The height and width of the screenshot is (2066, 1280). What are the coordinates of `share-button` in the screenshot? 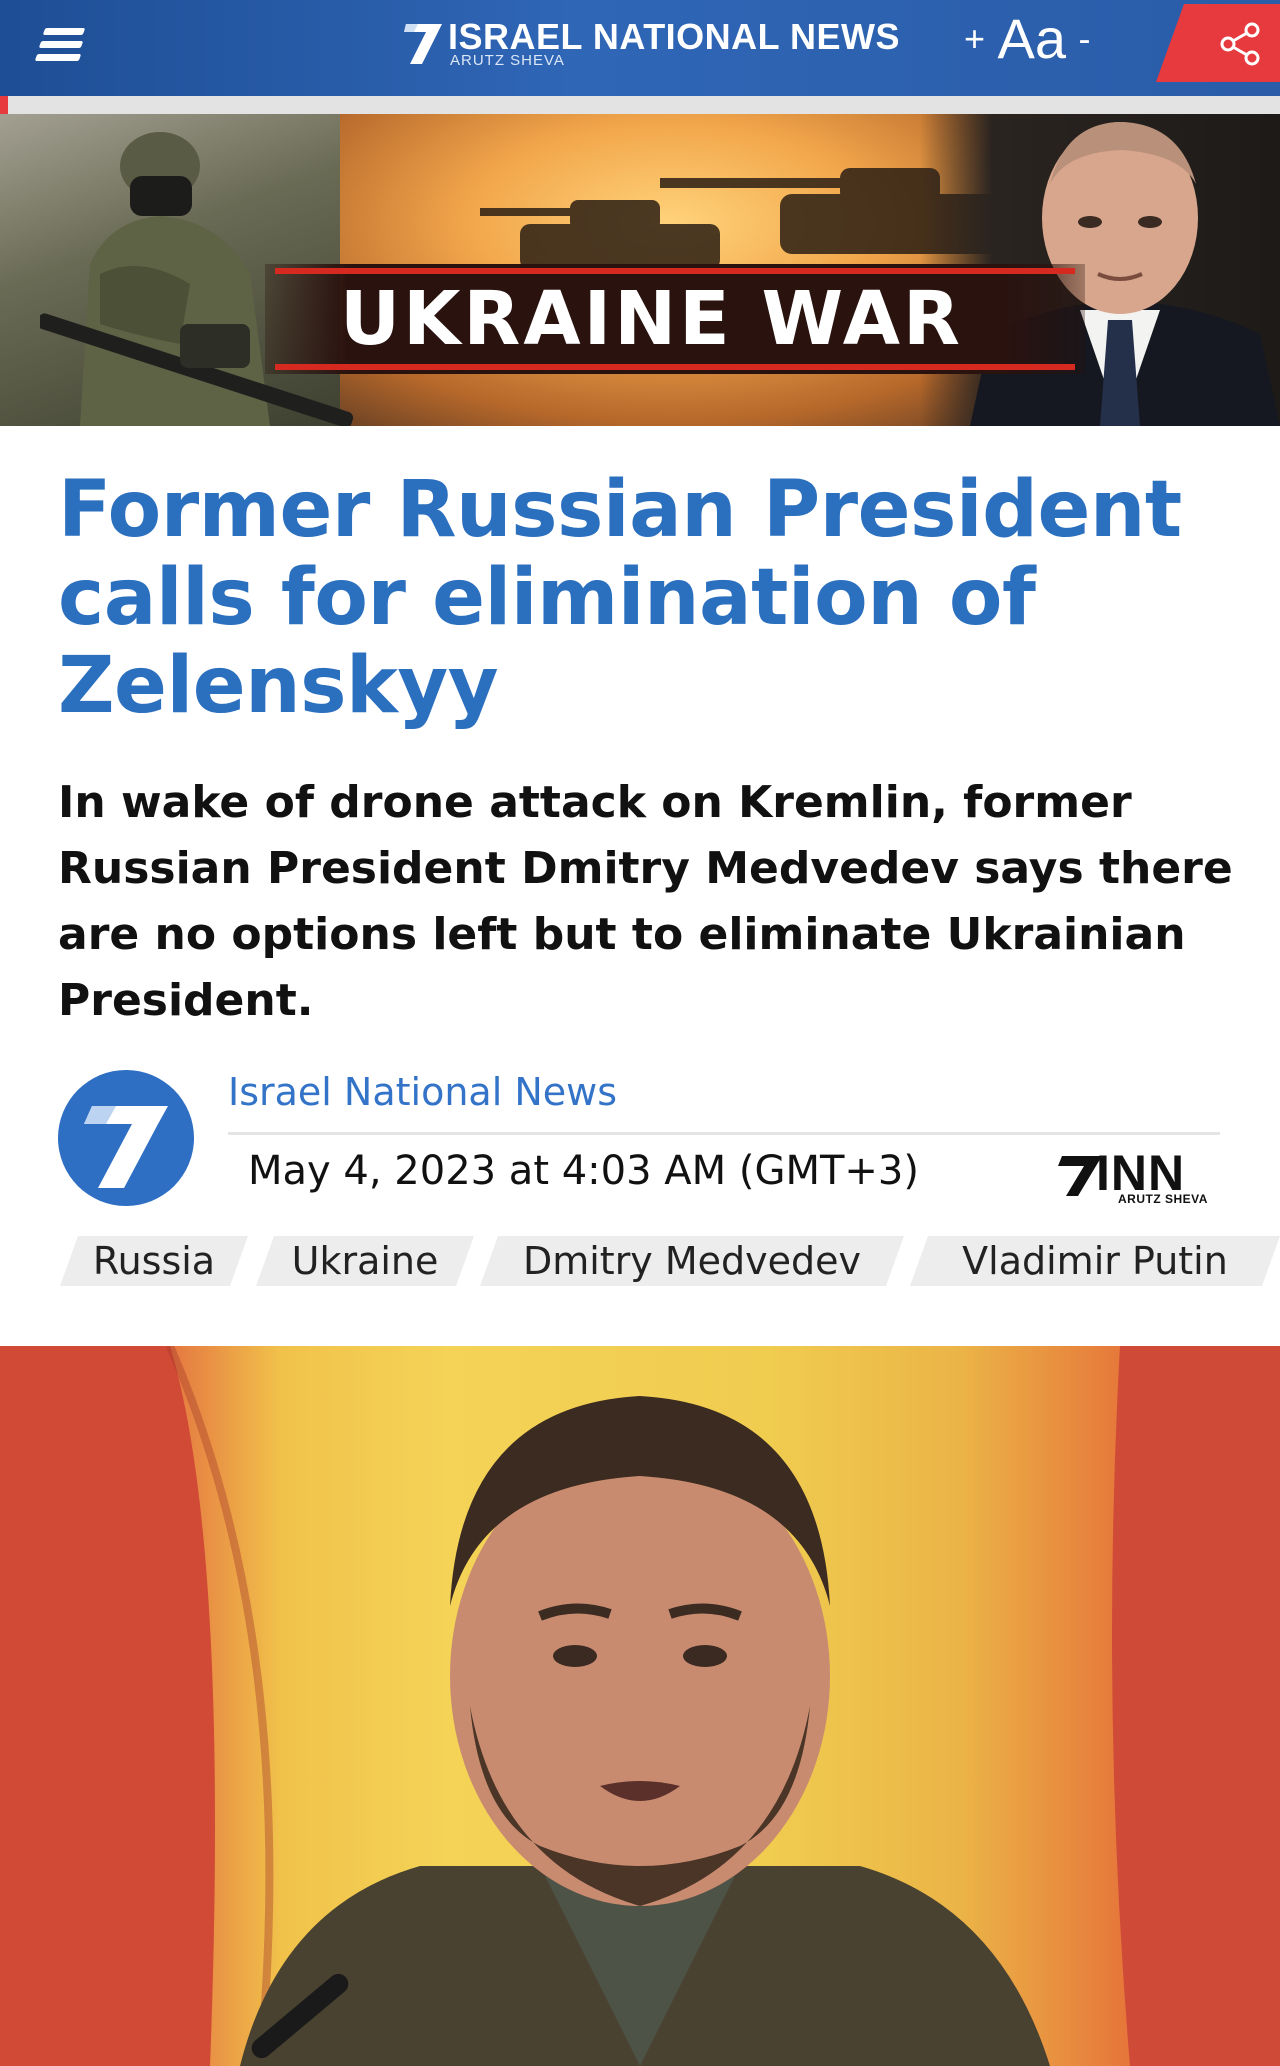 It's located at (1218, 43).